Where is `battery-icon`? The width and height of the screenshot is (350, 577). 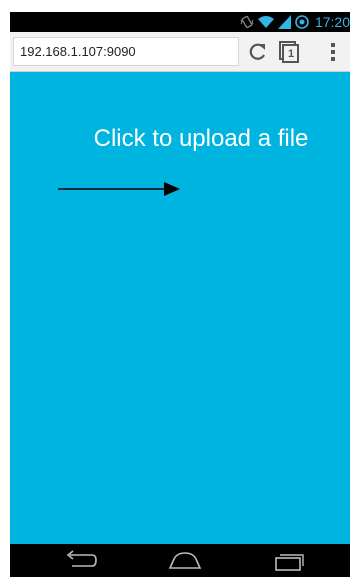 battery-icon is located at coordinates (302, 22).